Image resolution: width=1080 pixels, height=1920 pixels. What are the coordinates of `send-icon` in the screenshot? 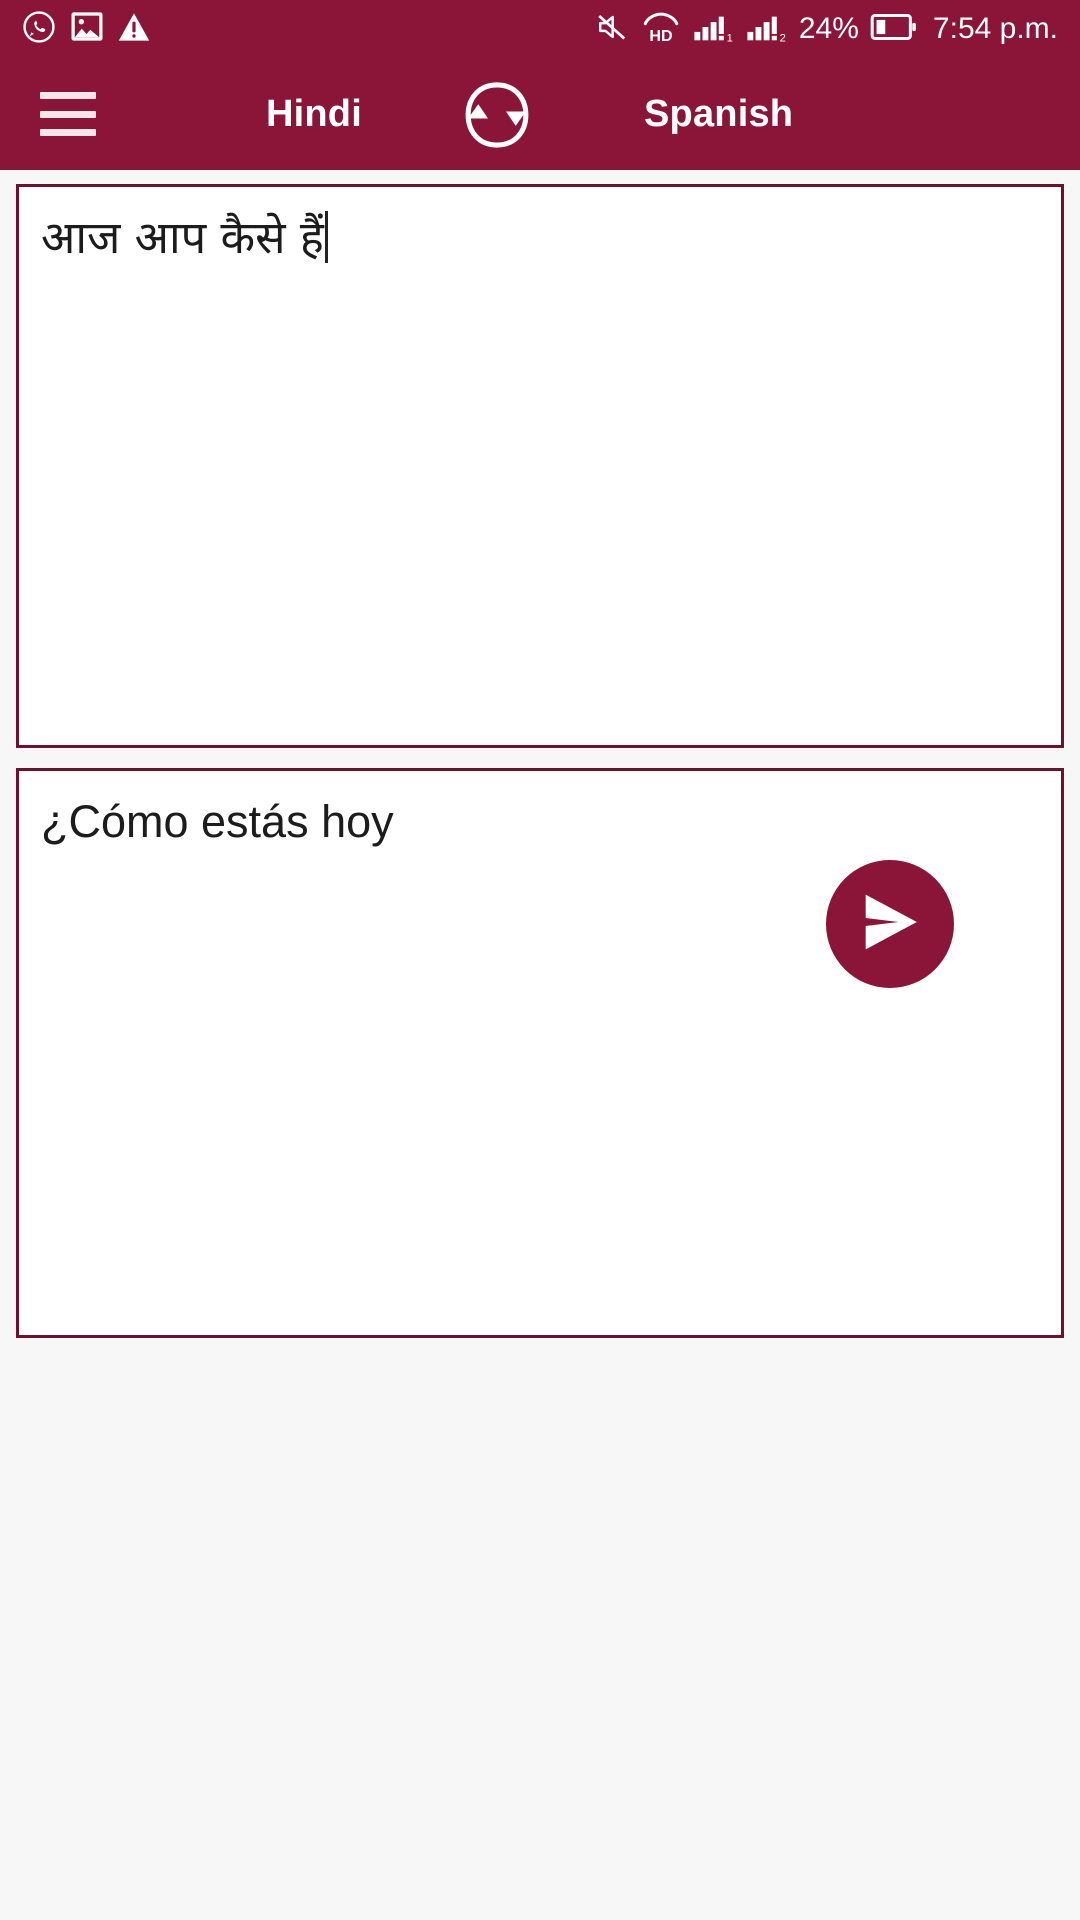 It's located at (890, 924).